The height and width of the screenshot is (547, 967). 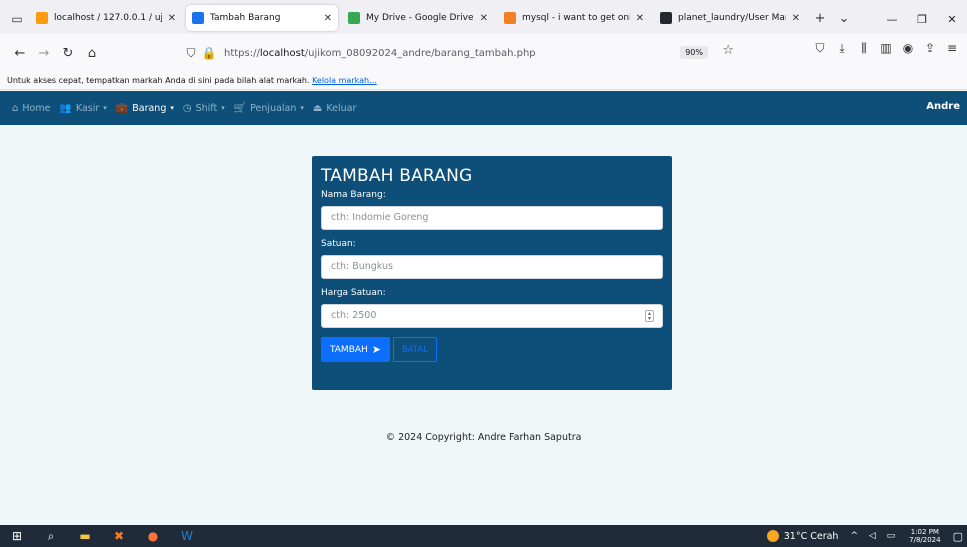 What do you see at coordinates (20, 53) in the screenshot?
I see `back-icon: ←` at bounding box center [20, 53].